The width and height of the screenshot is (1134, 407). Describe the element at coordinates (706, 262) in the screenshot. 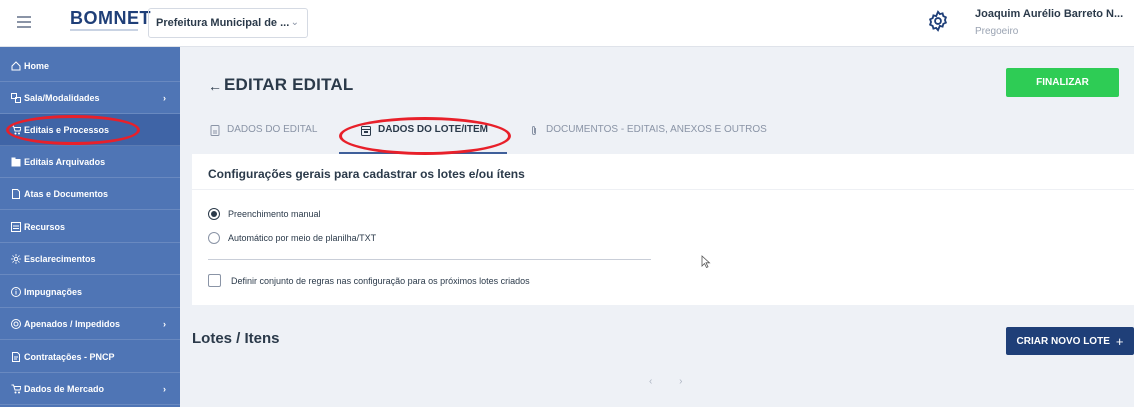

I see `mouse-cursor-icon` at that location.